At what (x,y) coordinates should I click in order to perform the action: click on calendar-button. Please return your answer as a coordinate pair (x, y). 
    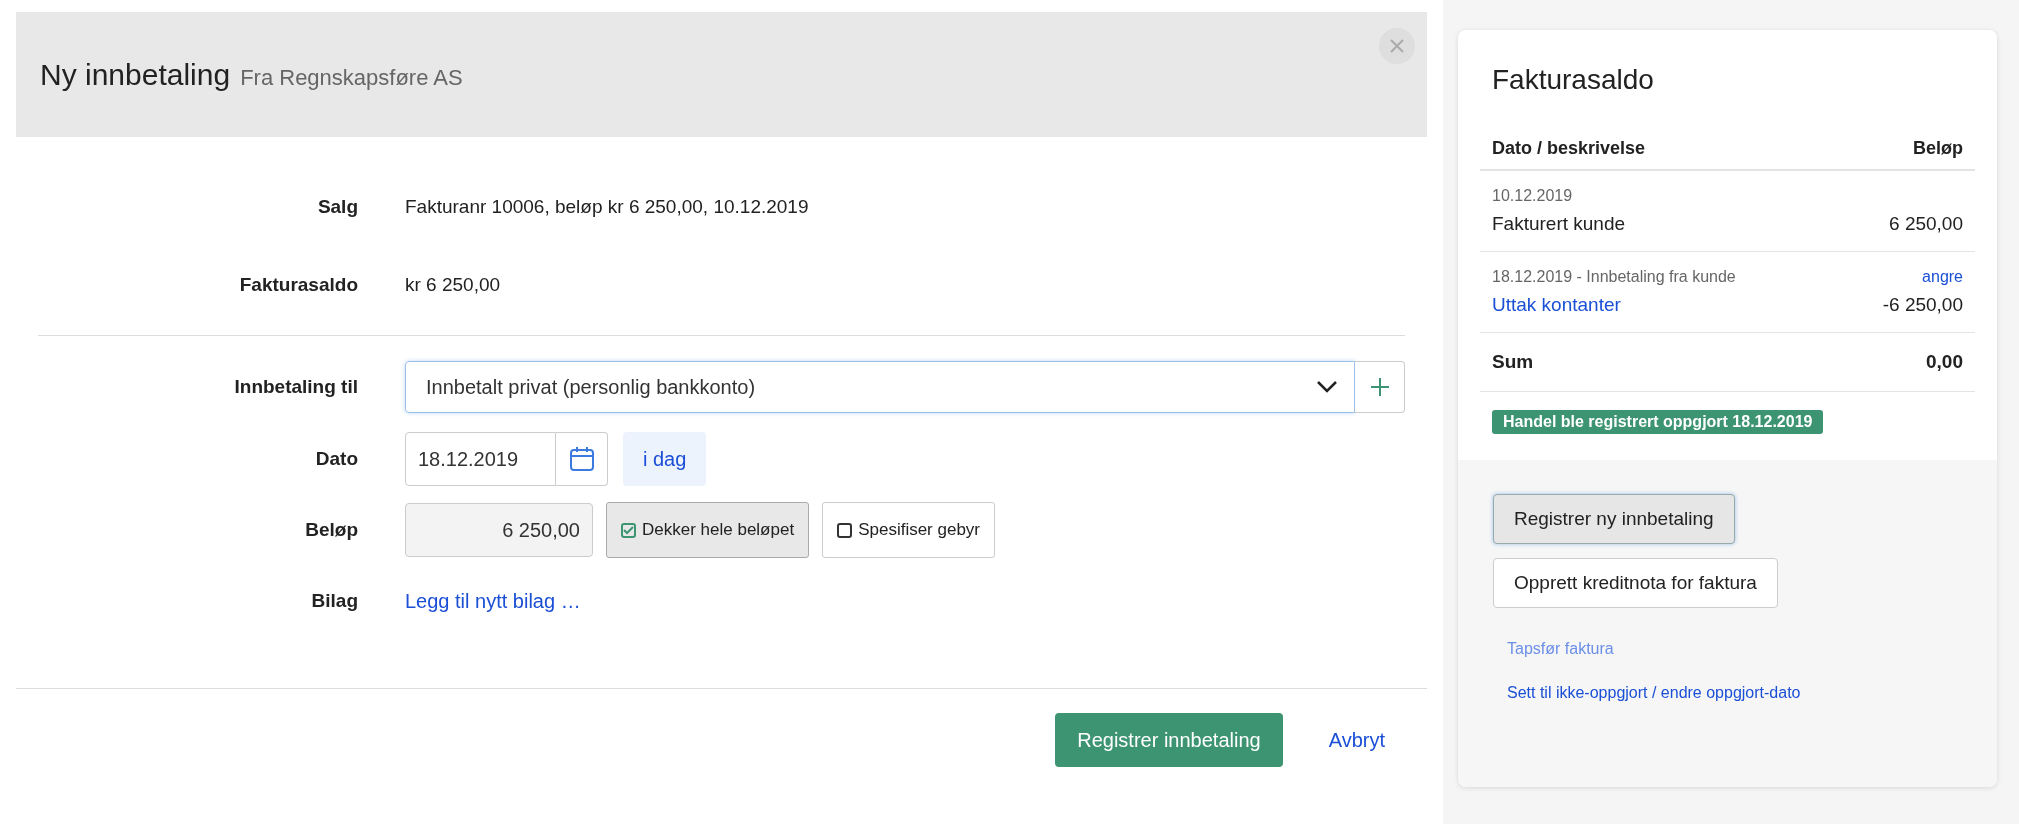
    Looking at the image, I should click on (582, 459).